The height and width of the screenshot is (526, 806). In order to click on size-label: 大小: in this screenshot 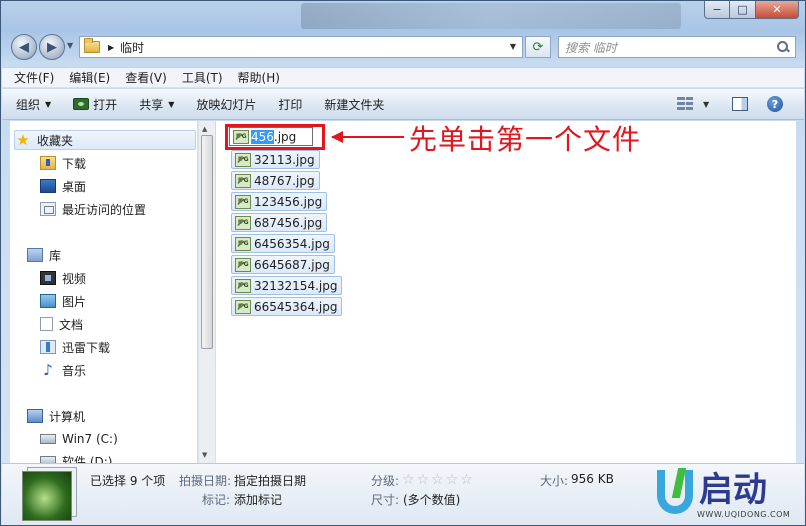, I will do `click(554, 481)`.